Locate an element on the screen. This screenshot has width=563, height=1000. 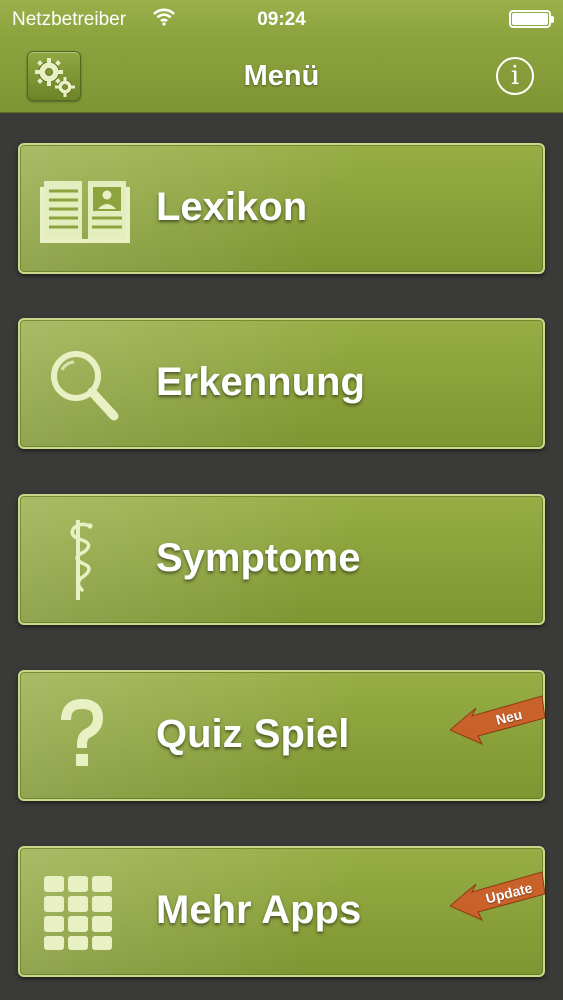
menu-button-lexikon: Lexikon is located at coordinates (281, 208).